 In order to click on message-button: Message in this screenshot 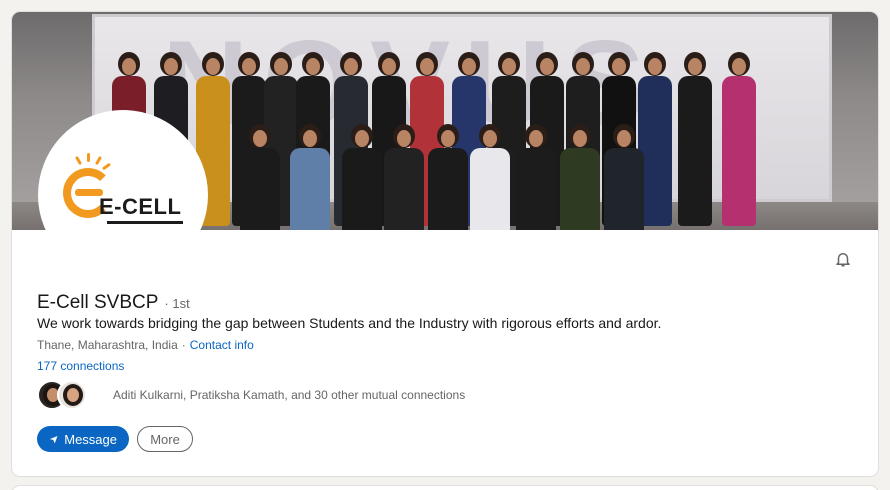, I will do `click(83, 439)`.